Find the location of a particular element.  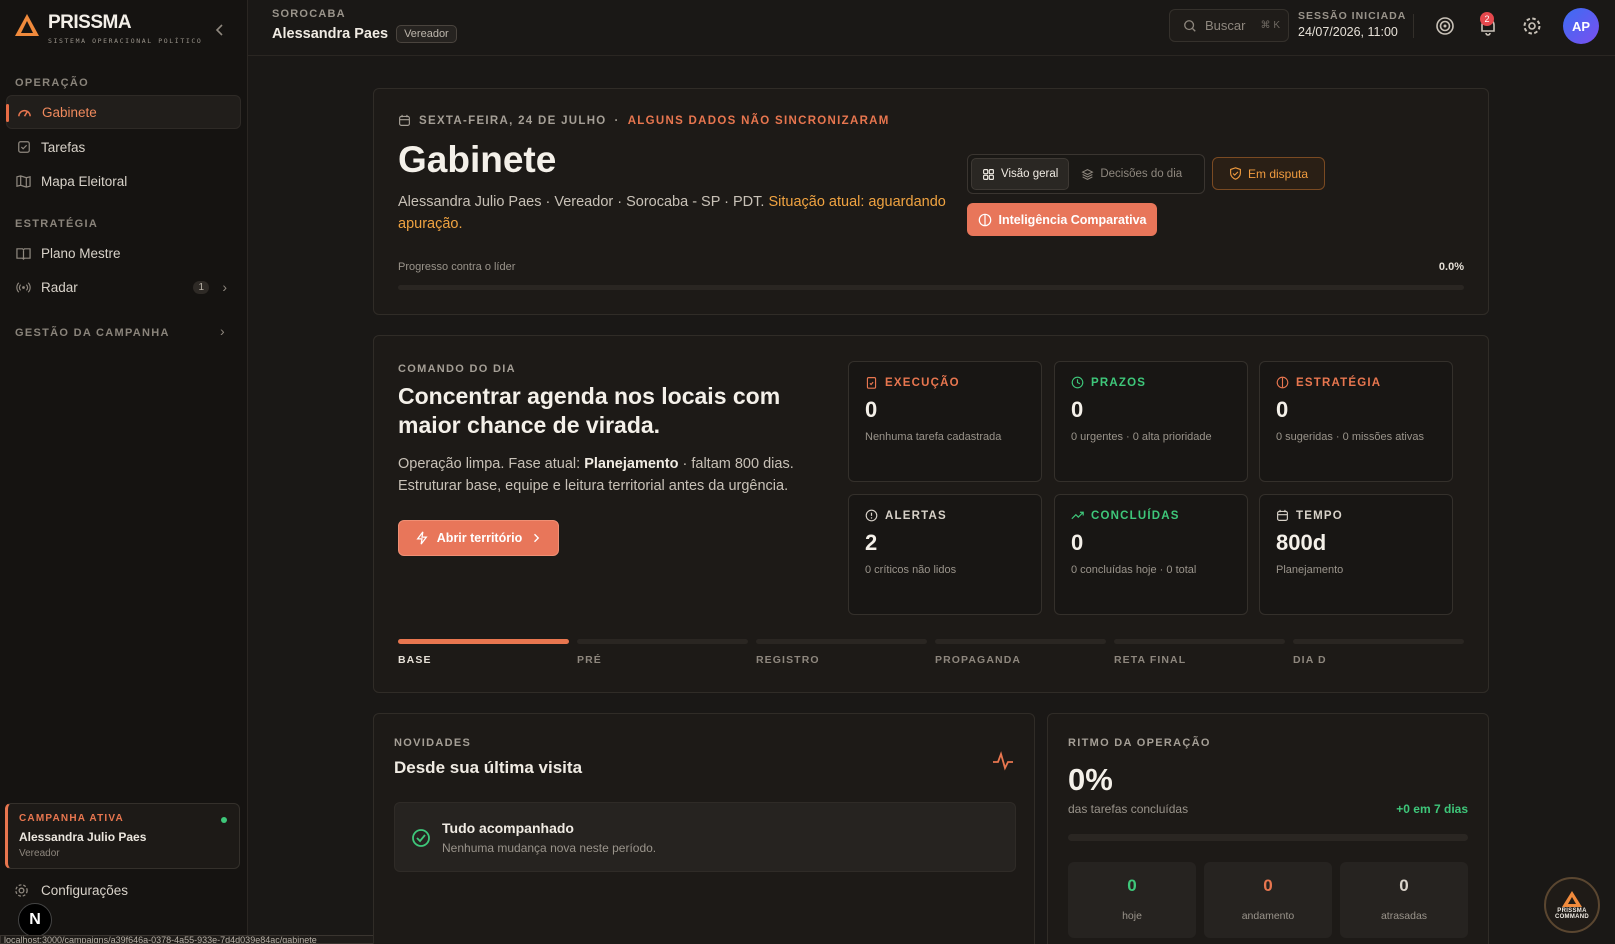

rhythm-box-atrasadas: 0 atrasadas is located at coordinates (1404, 900).